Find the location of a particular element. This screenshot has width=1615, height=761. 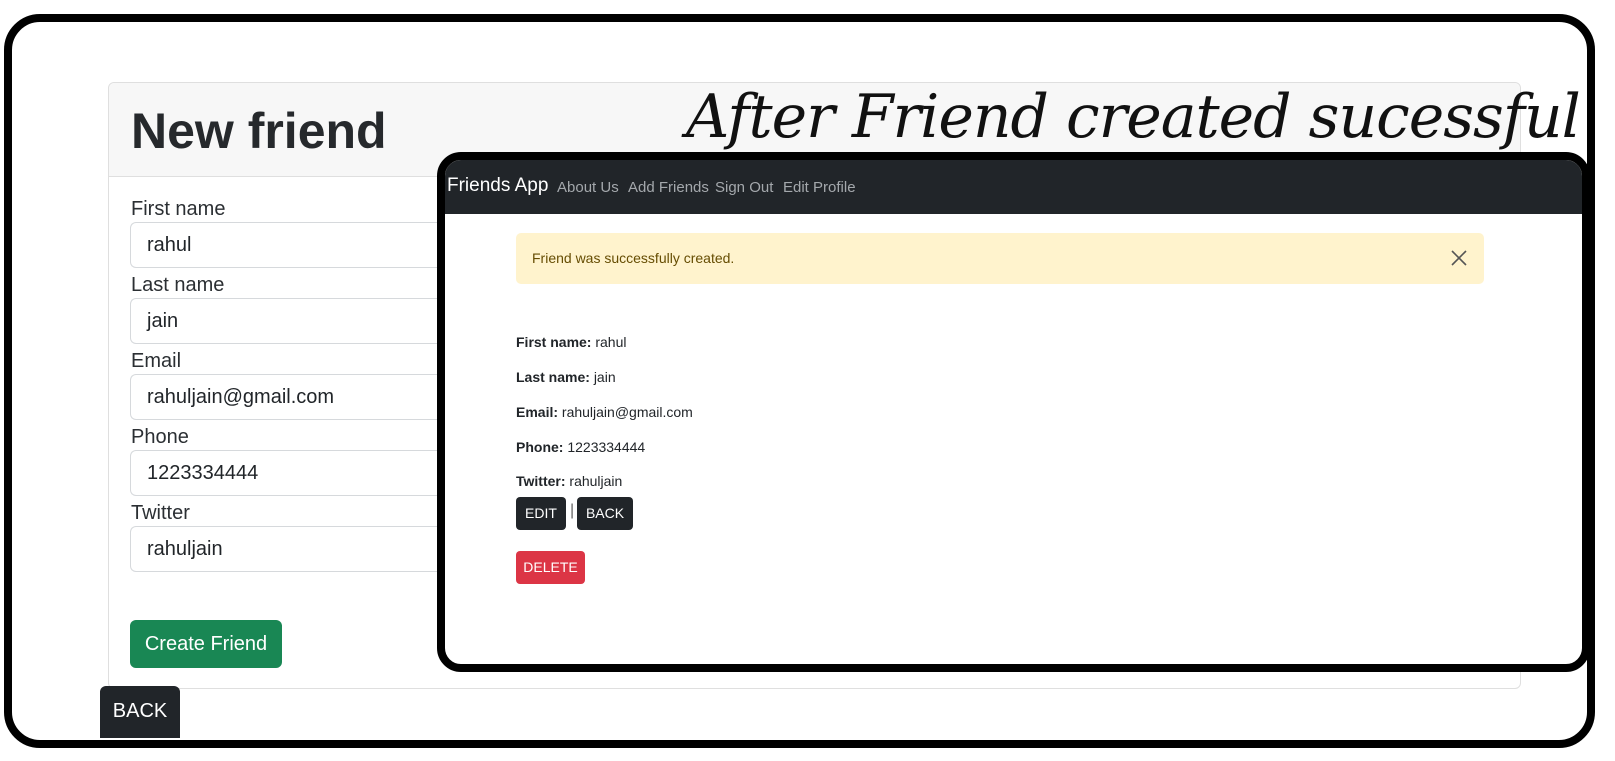

nav-sign-out: Sign Out is located at coordinates (744, 188).